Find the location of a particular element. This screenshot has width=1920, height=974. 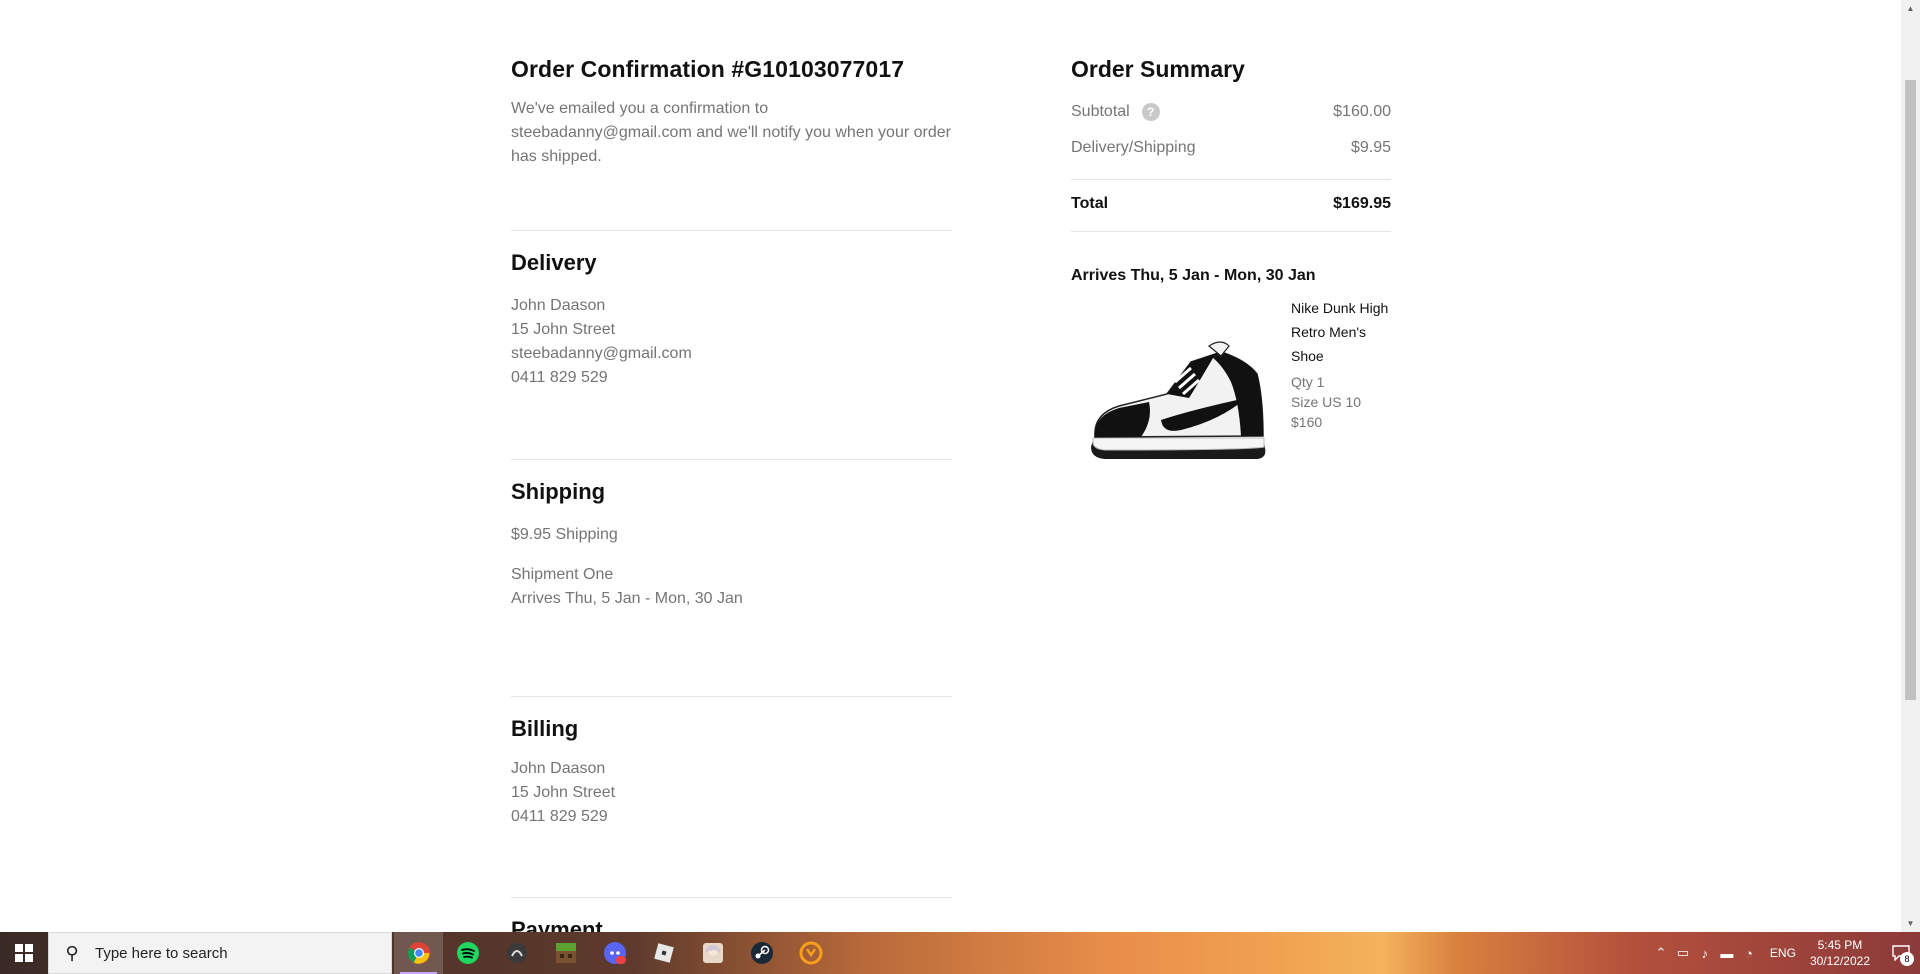

steam-icon is located at coordinates (761, 953).